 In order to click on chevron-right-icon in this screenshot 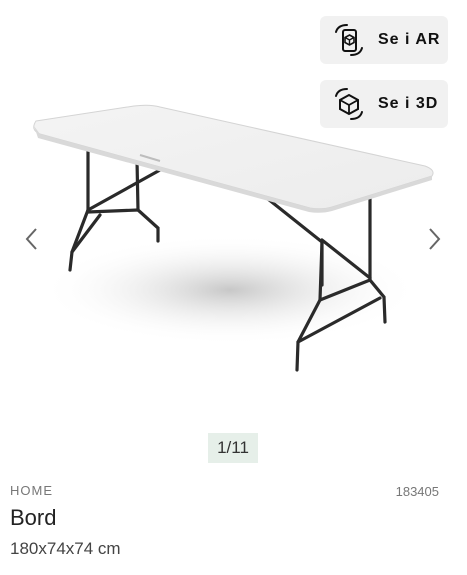, I will do `click(435, 239)`.